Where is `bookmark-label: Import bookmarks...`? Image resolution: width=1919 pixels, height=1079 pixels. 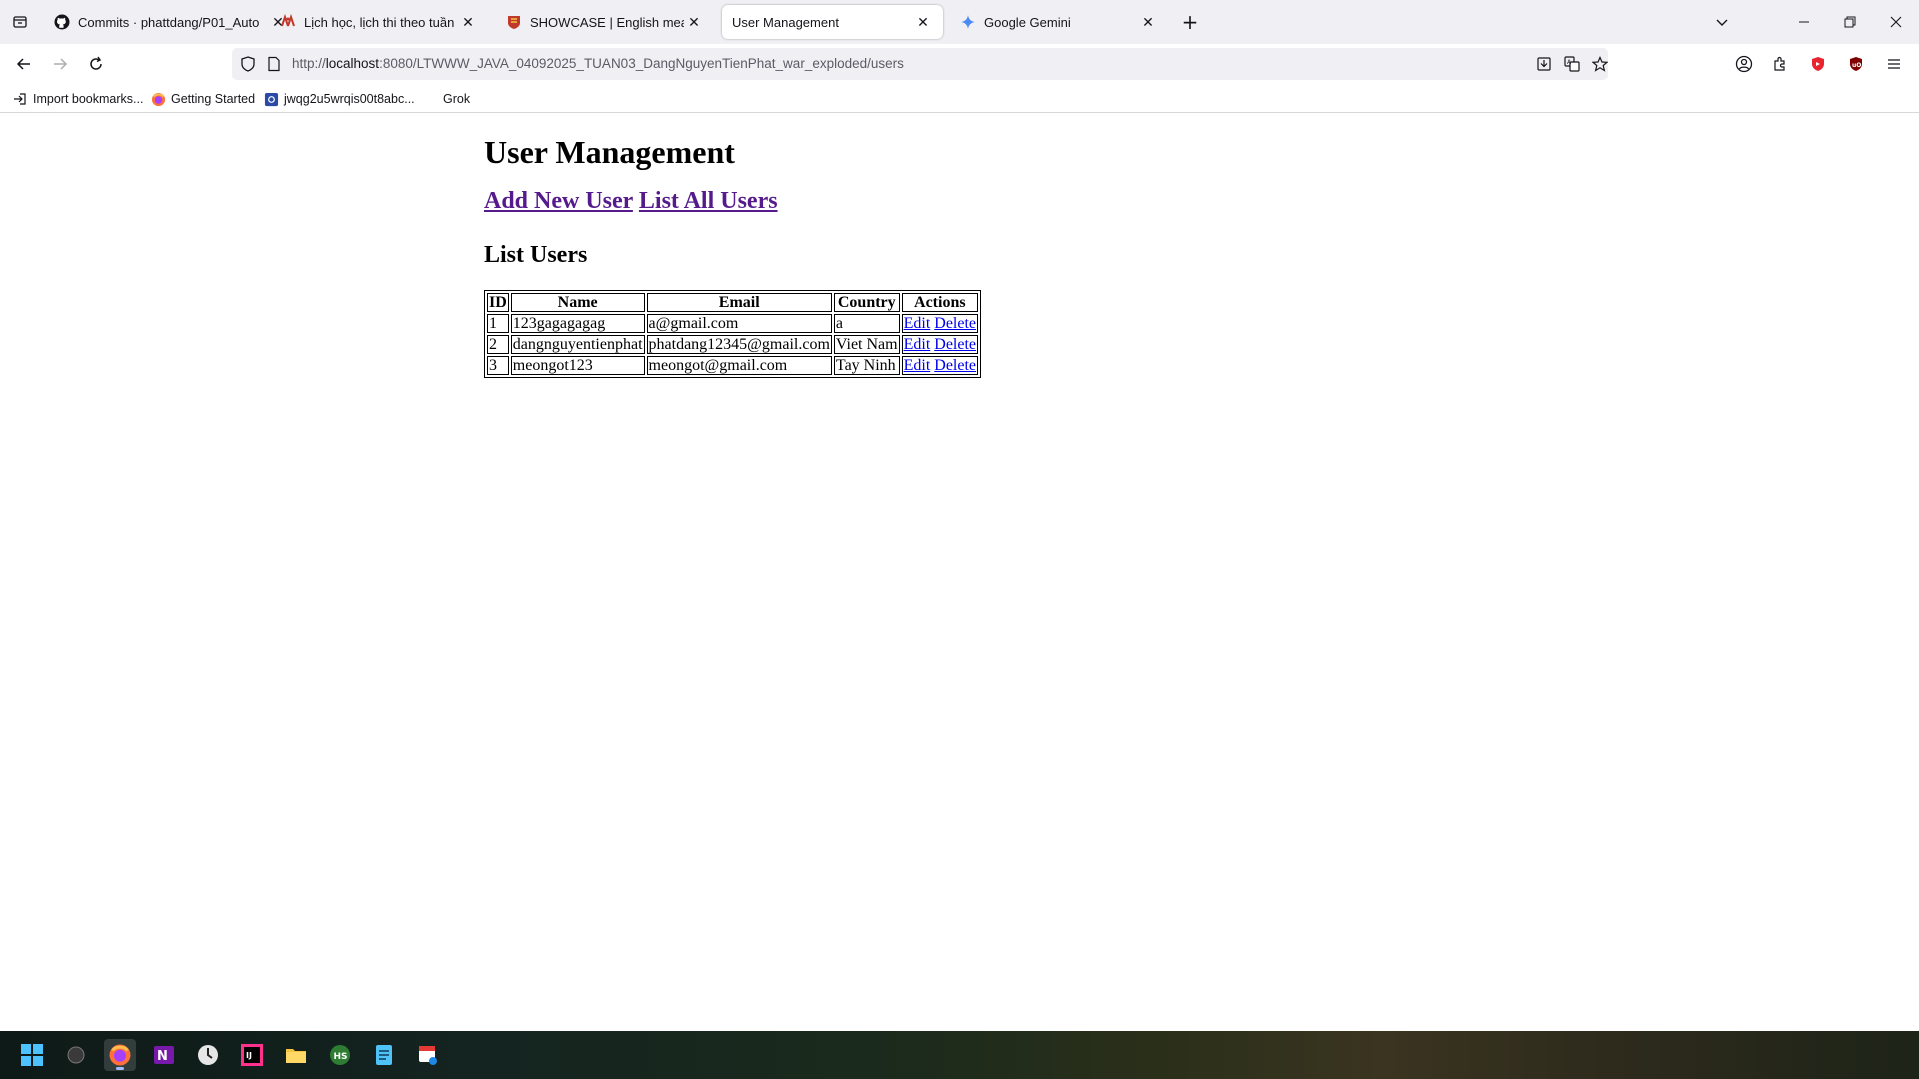 bookmark-label: Import bookmarks... is located at coordinates (88, 99).